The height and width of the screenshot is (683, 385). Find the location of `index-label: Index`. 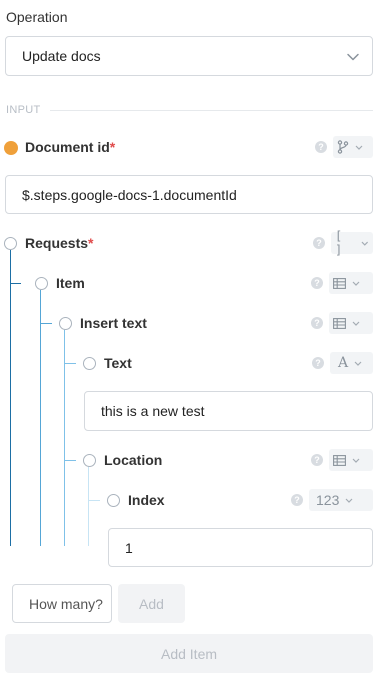

index-label: Index is located at coordinates (146, 500).